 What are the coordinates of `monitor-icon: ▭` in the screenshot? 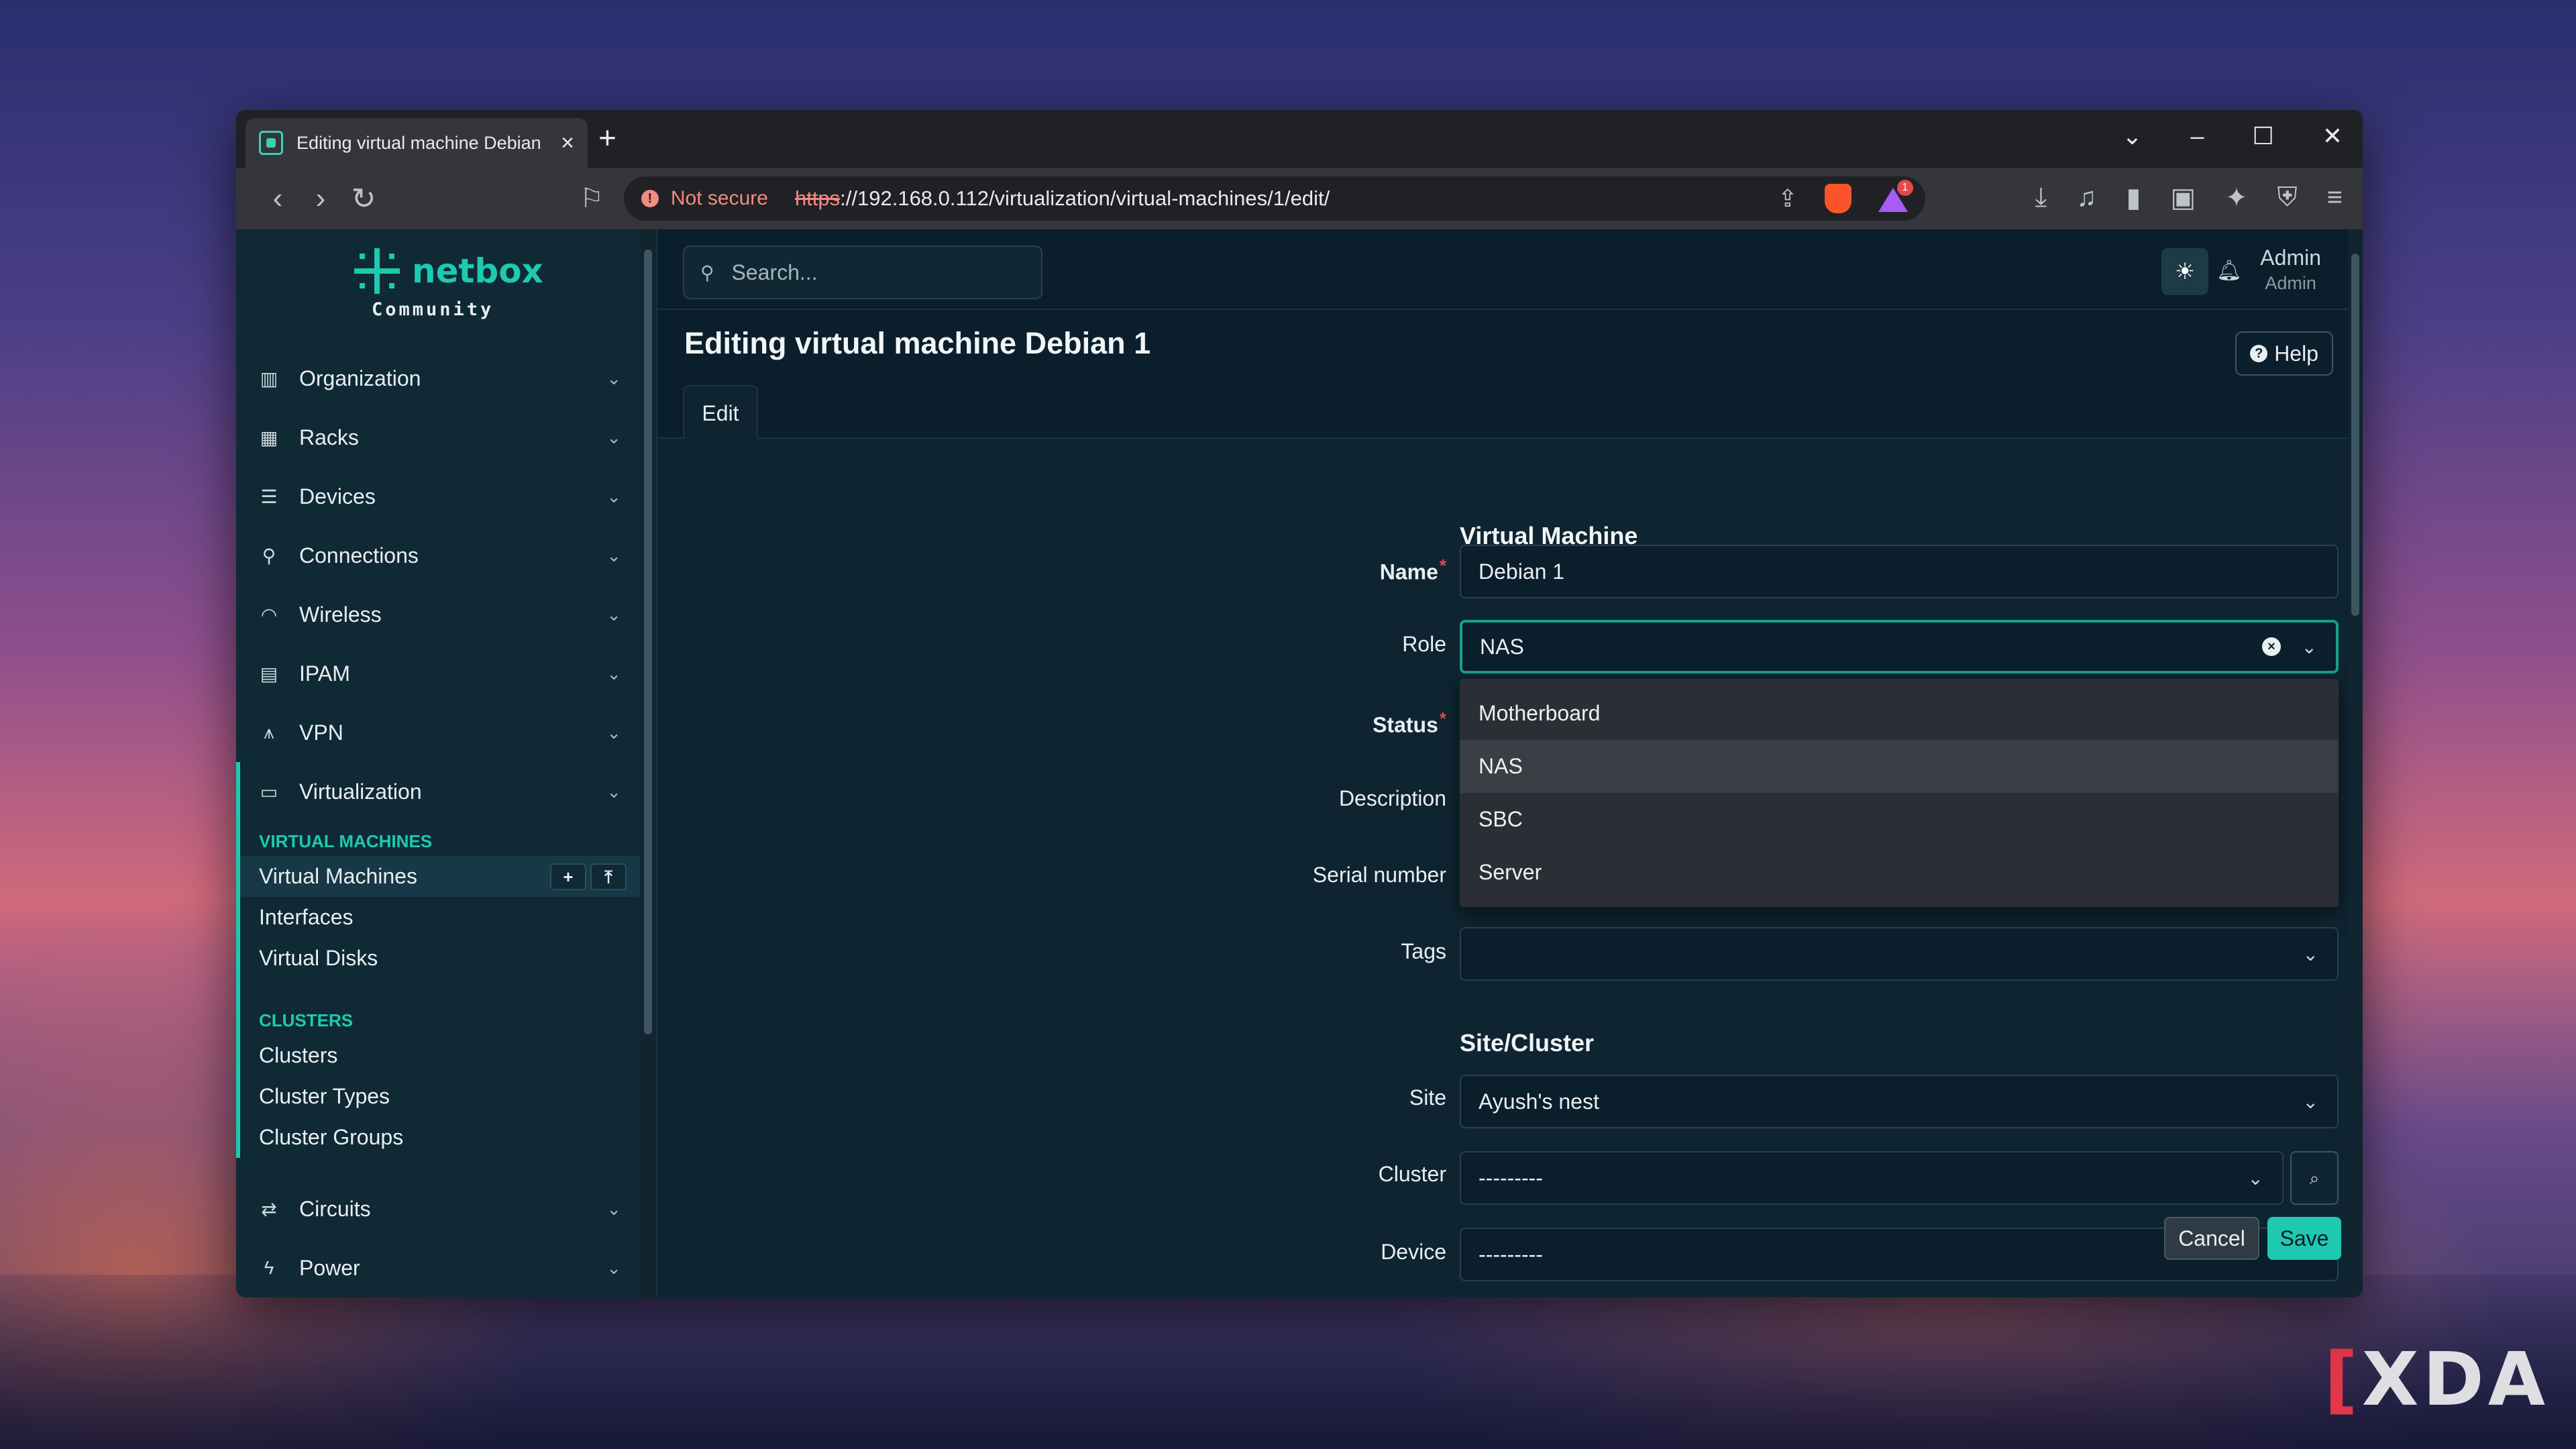 It's located at (269, 791).